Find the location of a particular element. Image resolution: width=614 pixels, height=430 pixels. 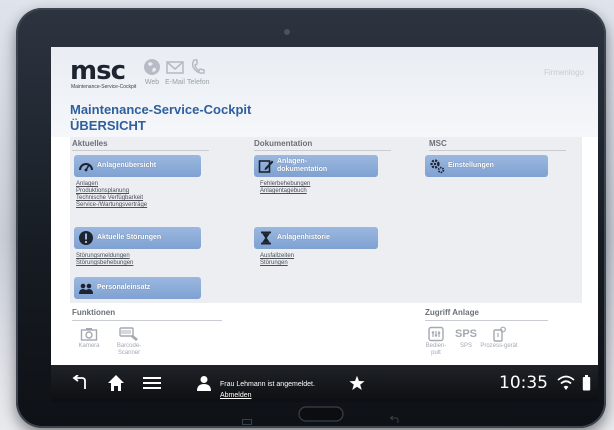

msc-logo: msc is located at coordinates (98, 71).